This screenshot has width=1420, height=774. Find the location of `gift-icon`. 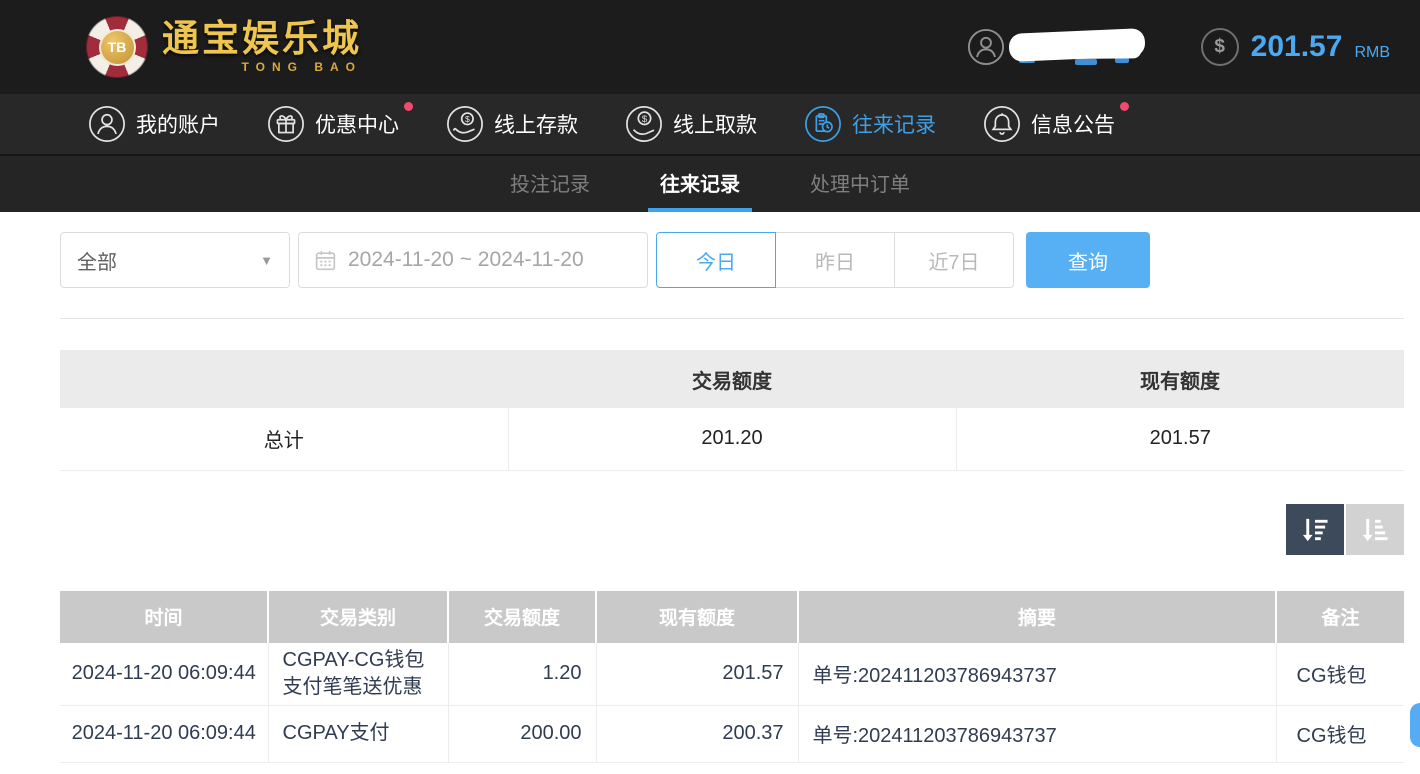

gift-icon is located at coordinates (286, 124).